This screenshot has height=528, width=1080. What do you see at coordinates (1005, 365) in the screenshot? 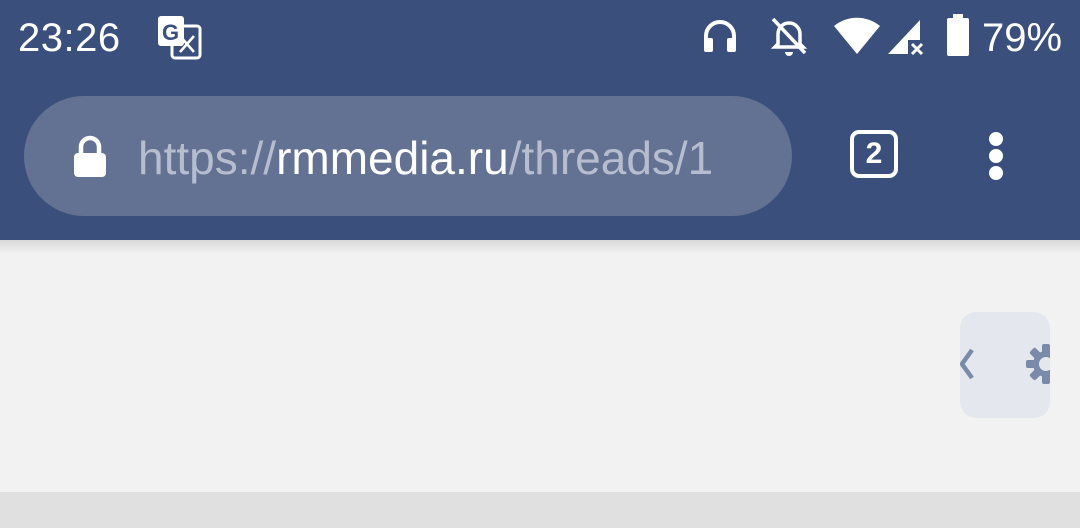
I see `floating-settings-widget` at bounding box center [1005, 365].